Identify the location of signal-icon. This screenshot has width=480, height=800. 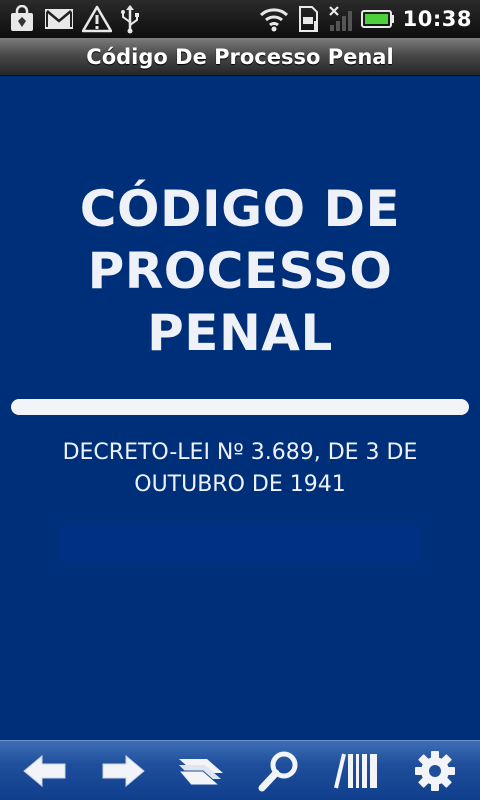
(340, 19).